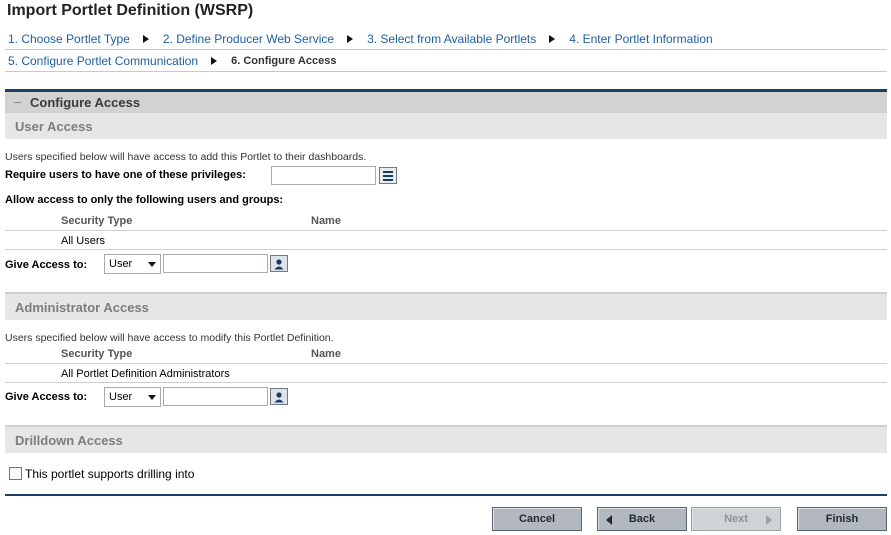  Describe the element at coordinates (101, 61) in the screenshot. I see `wizard-step-configure-communication: 5. Configure Portlet Communication` at that location.